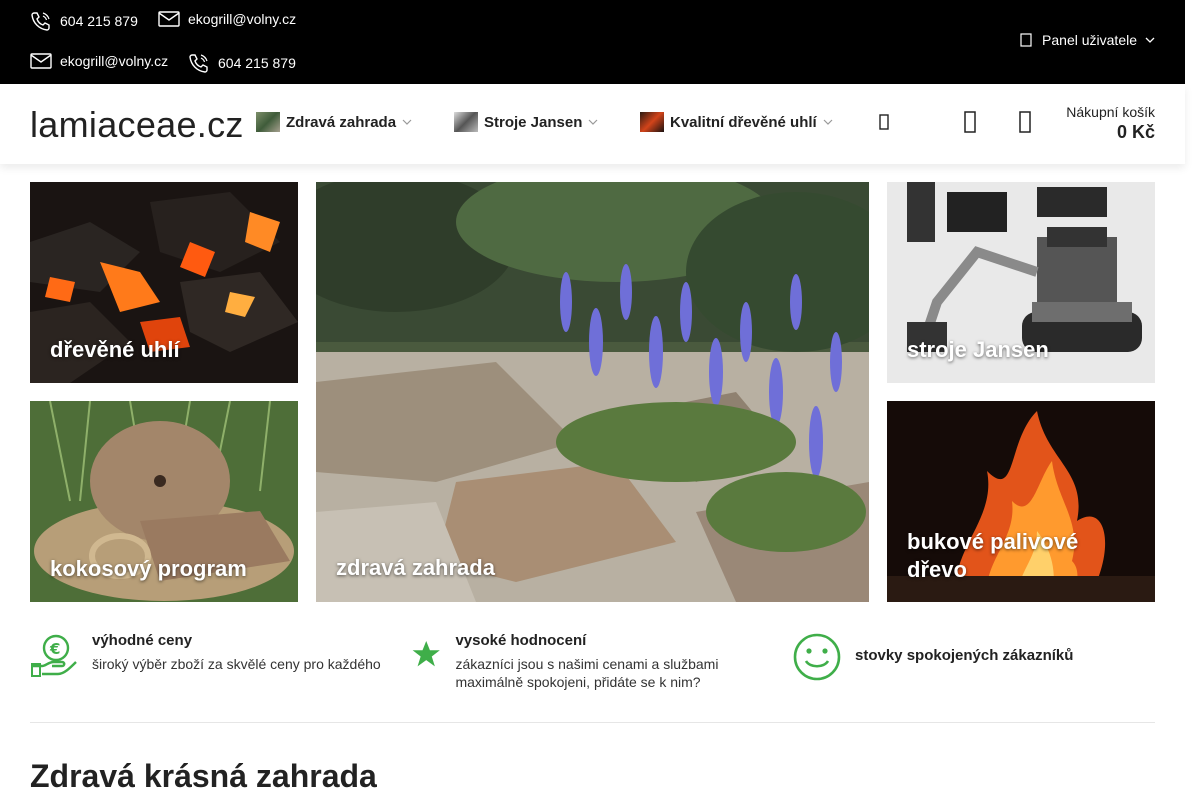 The image size is (1200, 800). I want to click on category-tile-firewood: bukové palivové dřevo, so click(1021, 501).